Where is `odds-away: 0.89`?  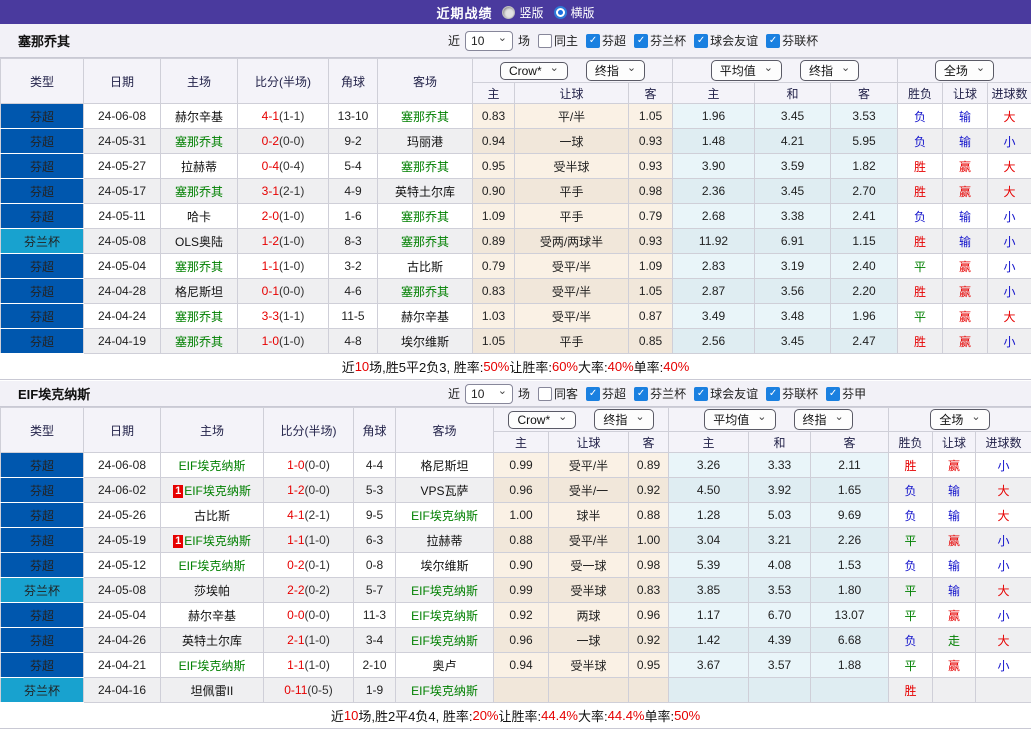
odds-away: 0.89 is located at coordinates (648, 465).